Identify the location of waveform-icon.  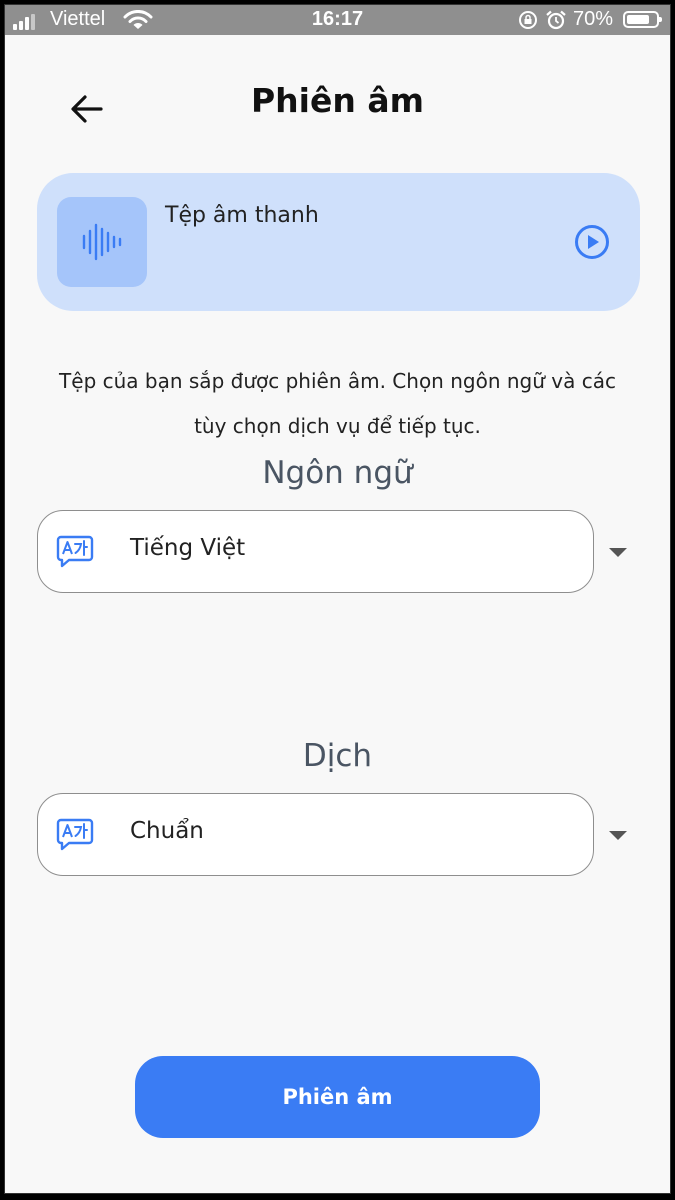
(102, 242).